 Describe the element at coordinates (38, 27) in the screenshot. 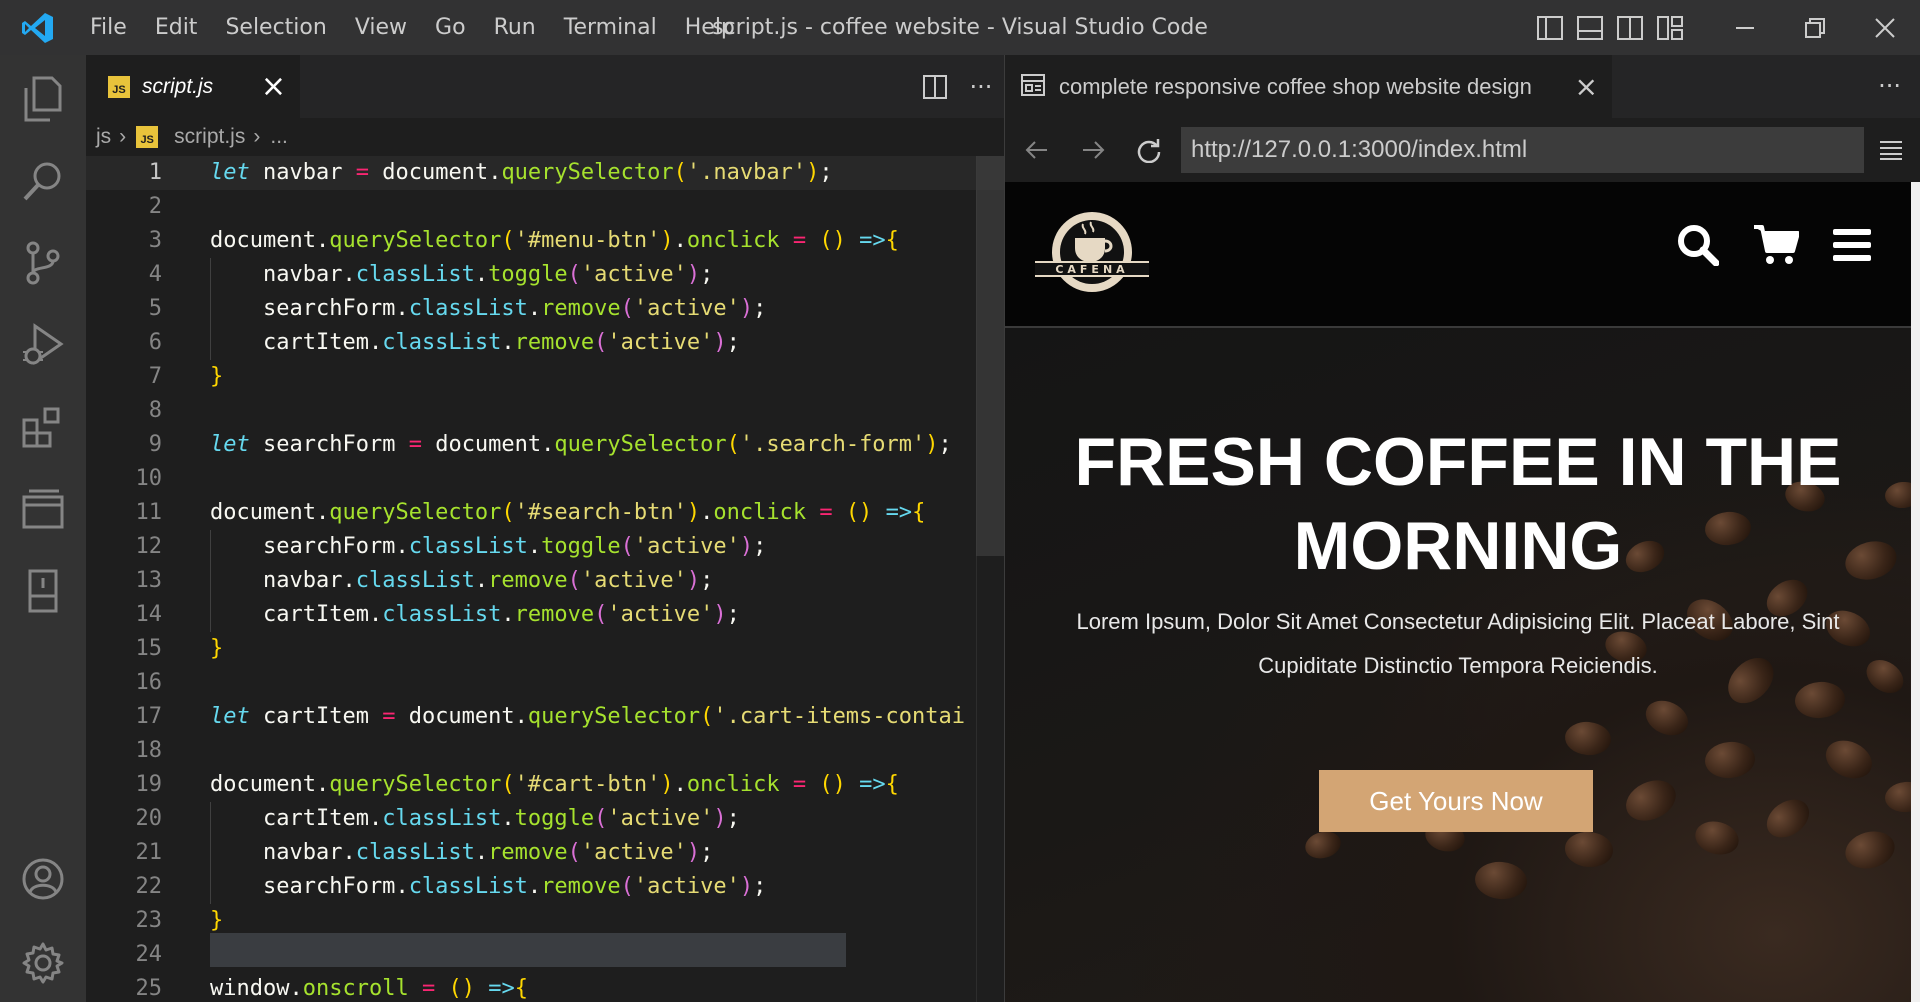

I see `vscode-logo-icon` at that location.